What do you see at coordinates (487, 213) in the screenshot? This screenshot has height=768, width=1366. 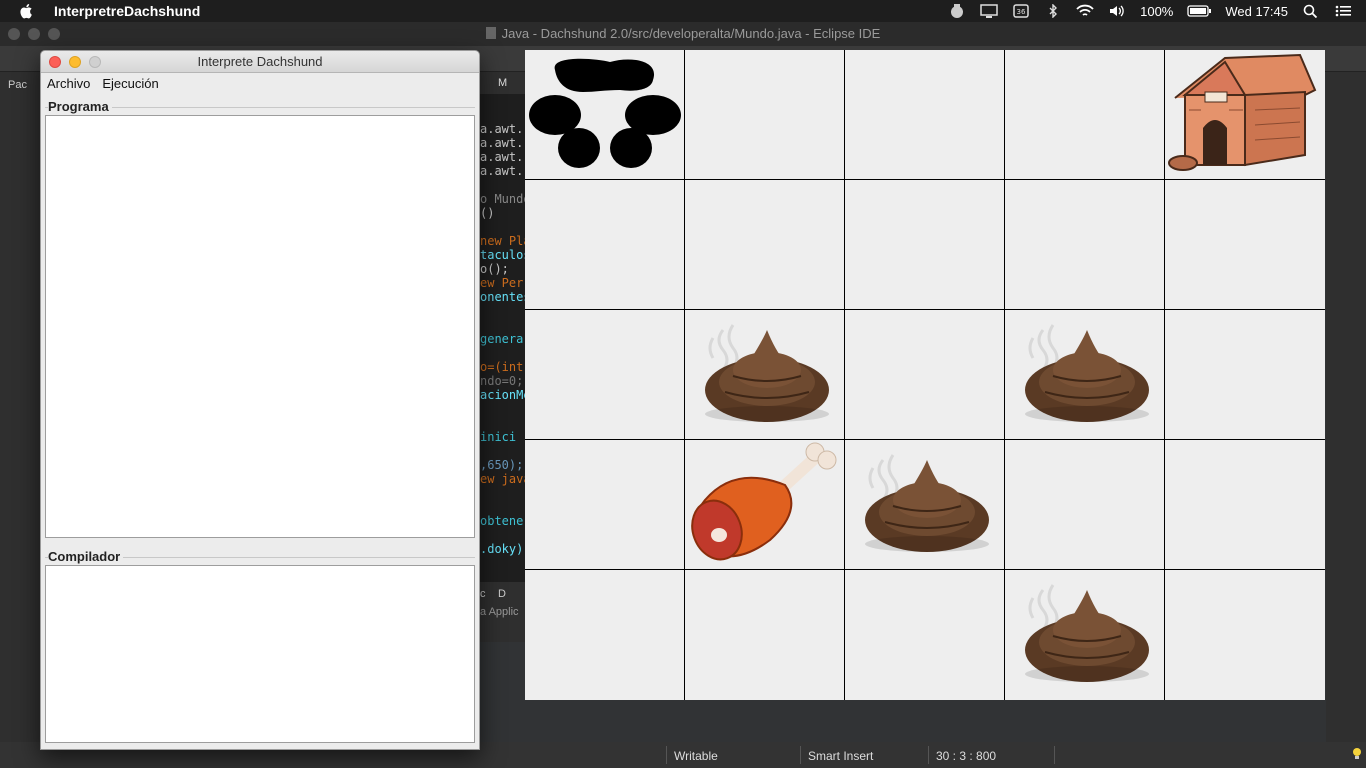 I see `code-line: ()` at bounding box center [487, 213].